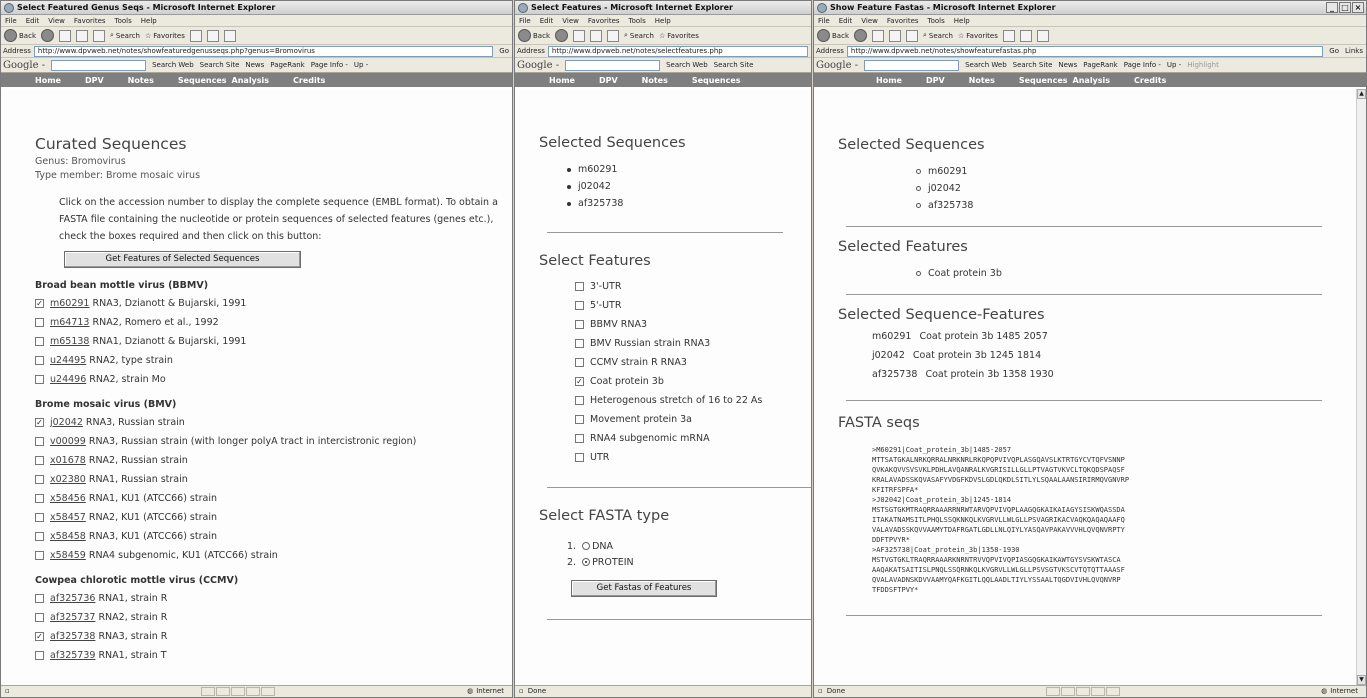  What do you see at coordinates (579, 381) in the screenshot?
I see `feature-checkbox: ✓` at bounding box center [579, 381].